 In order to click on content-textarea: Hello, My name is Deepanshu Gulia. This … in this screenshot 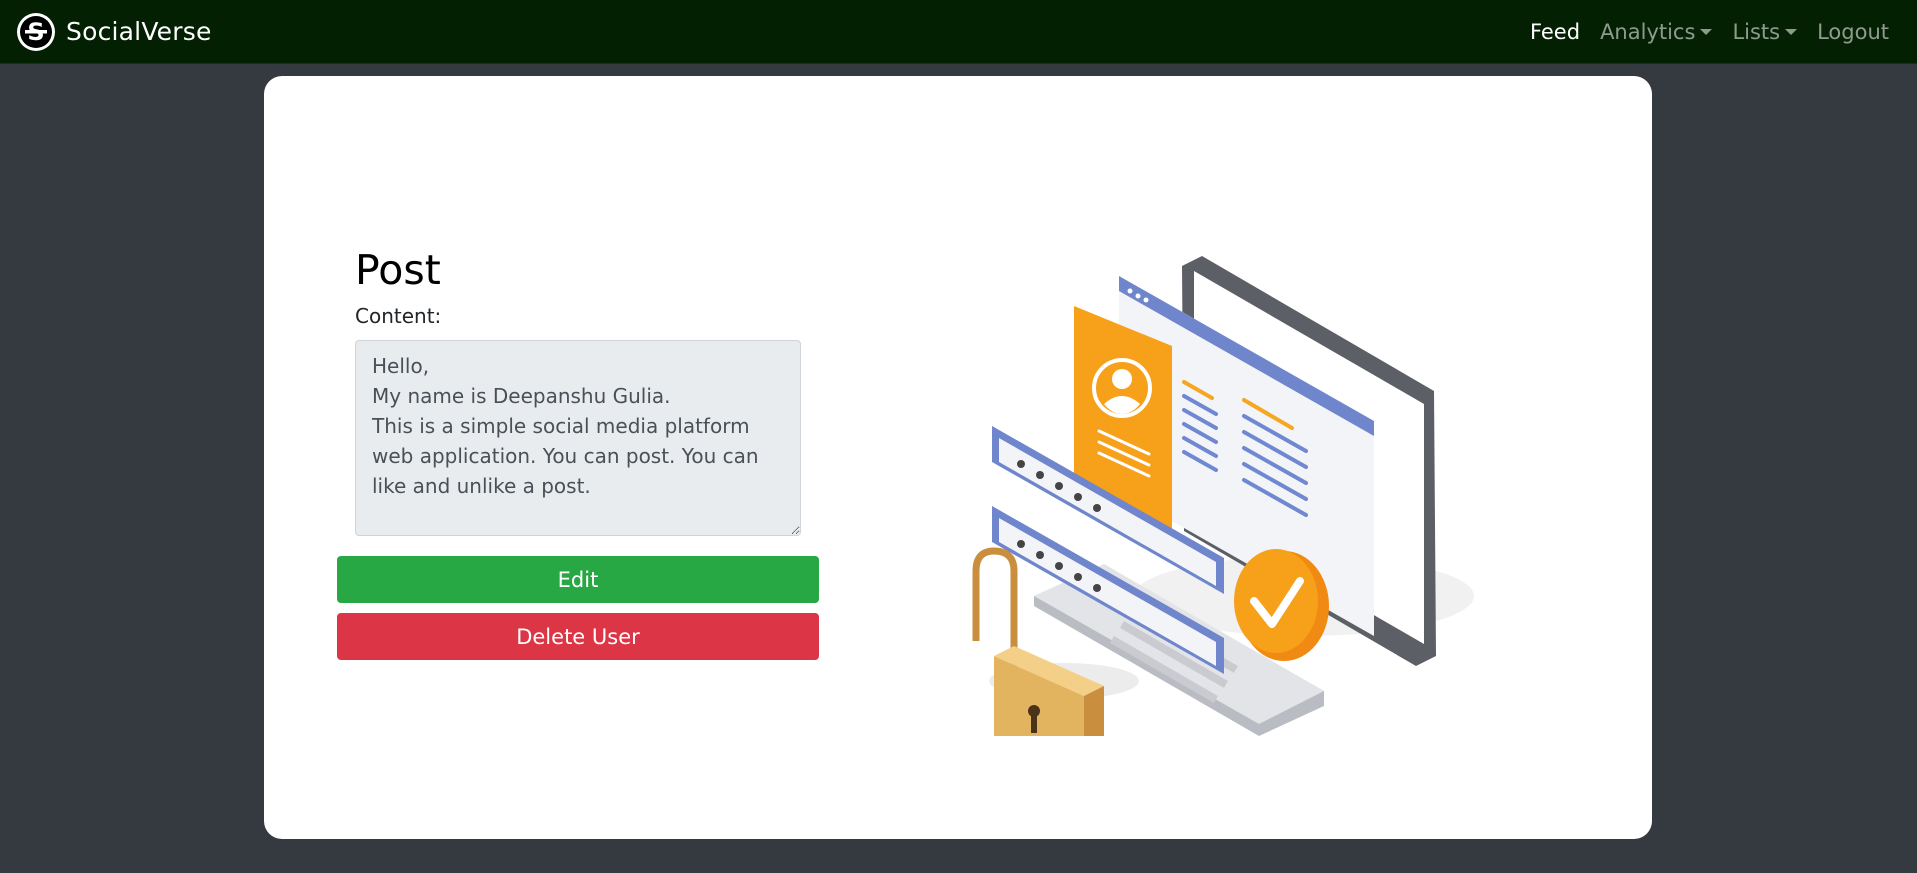, I will do `click(578, 438)`.